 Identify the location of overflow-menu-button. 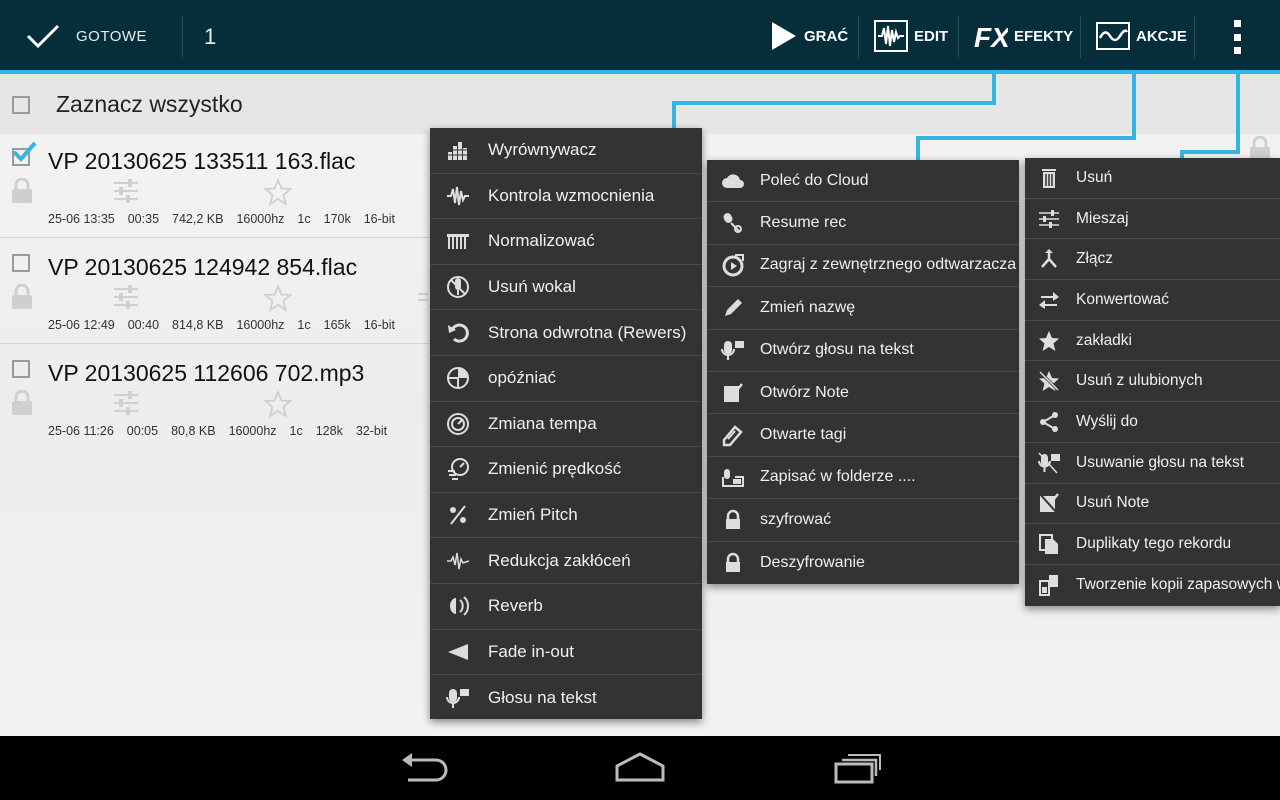
(1237, 37).